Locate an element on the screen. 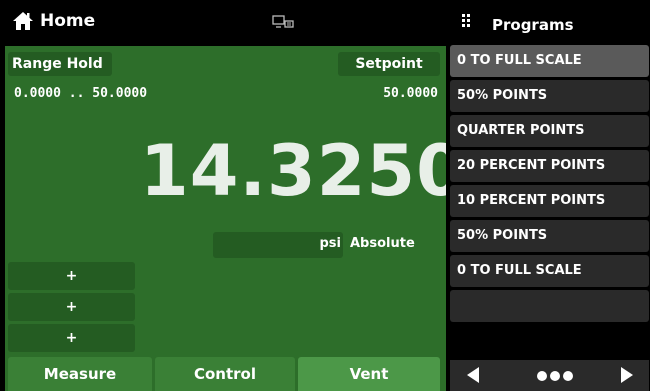 The image size is (650, 391). range-hold-button: Range Hold is located at coordinates (60, 64).